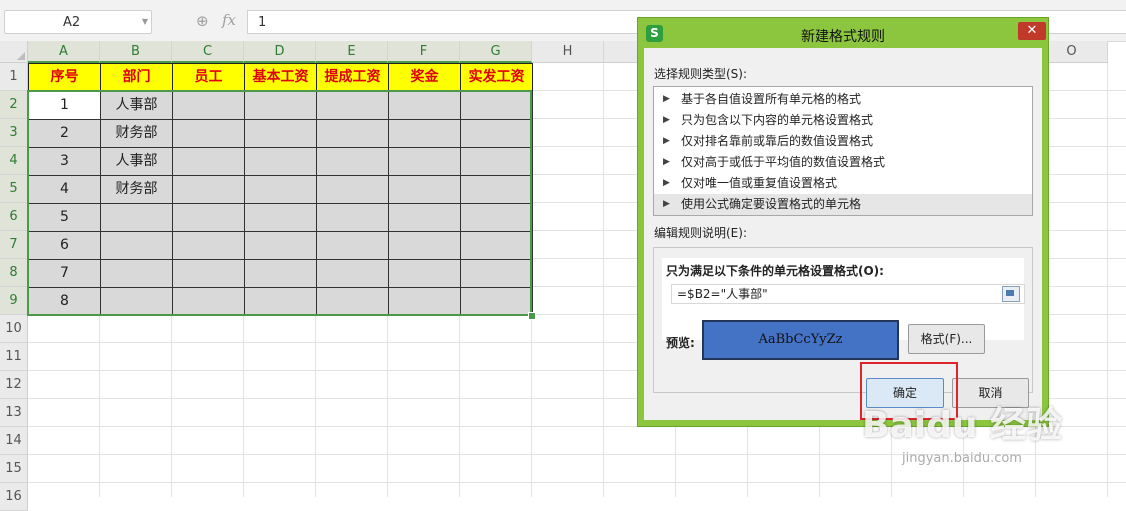 The height and width of the screenshot is (511, 1126). What do you see at coordinates (64, 133) in the screenshot?
I see `table-cell: 2` at bounding box center [64, 133].